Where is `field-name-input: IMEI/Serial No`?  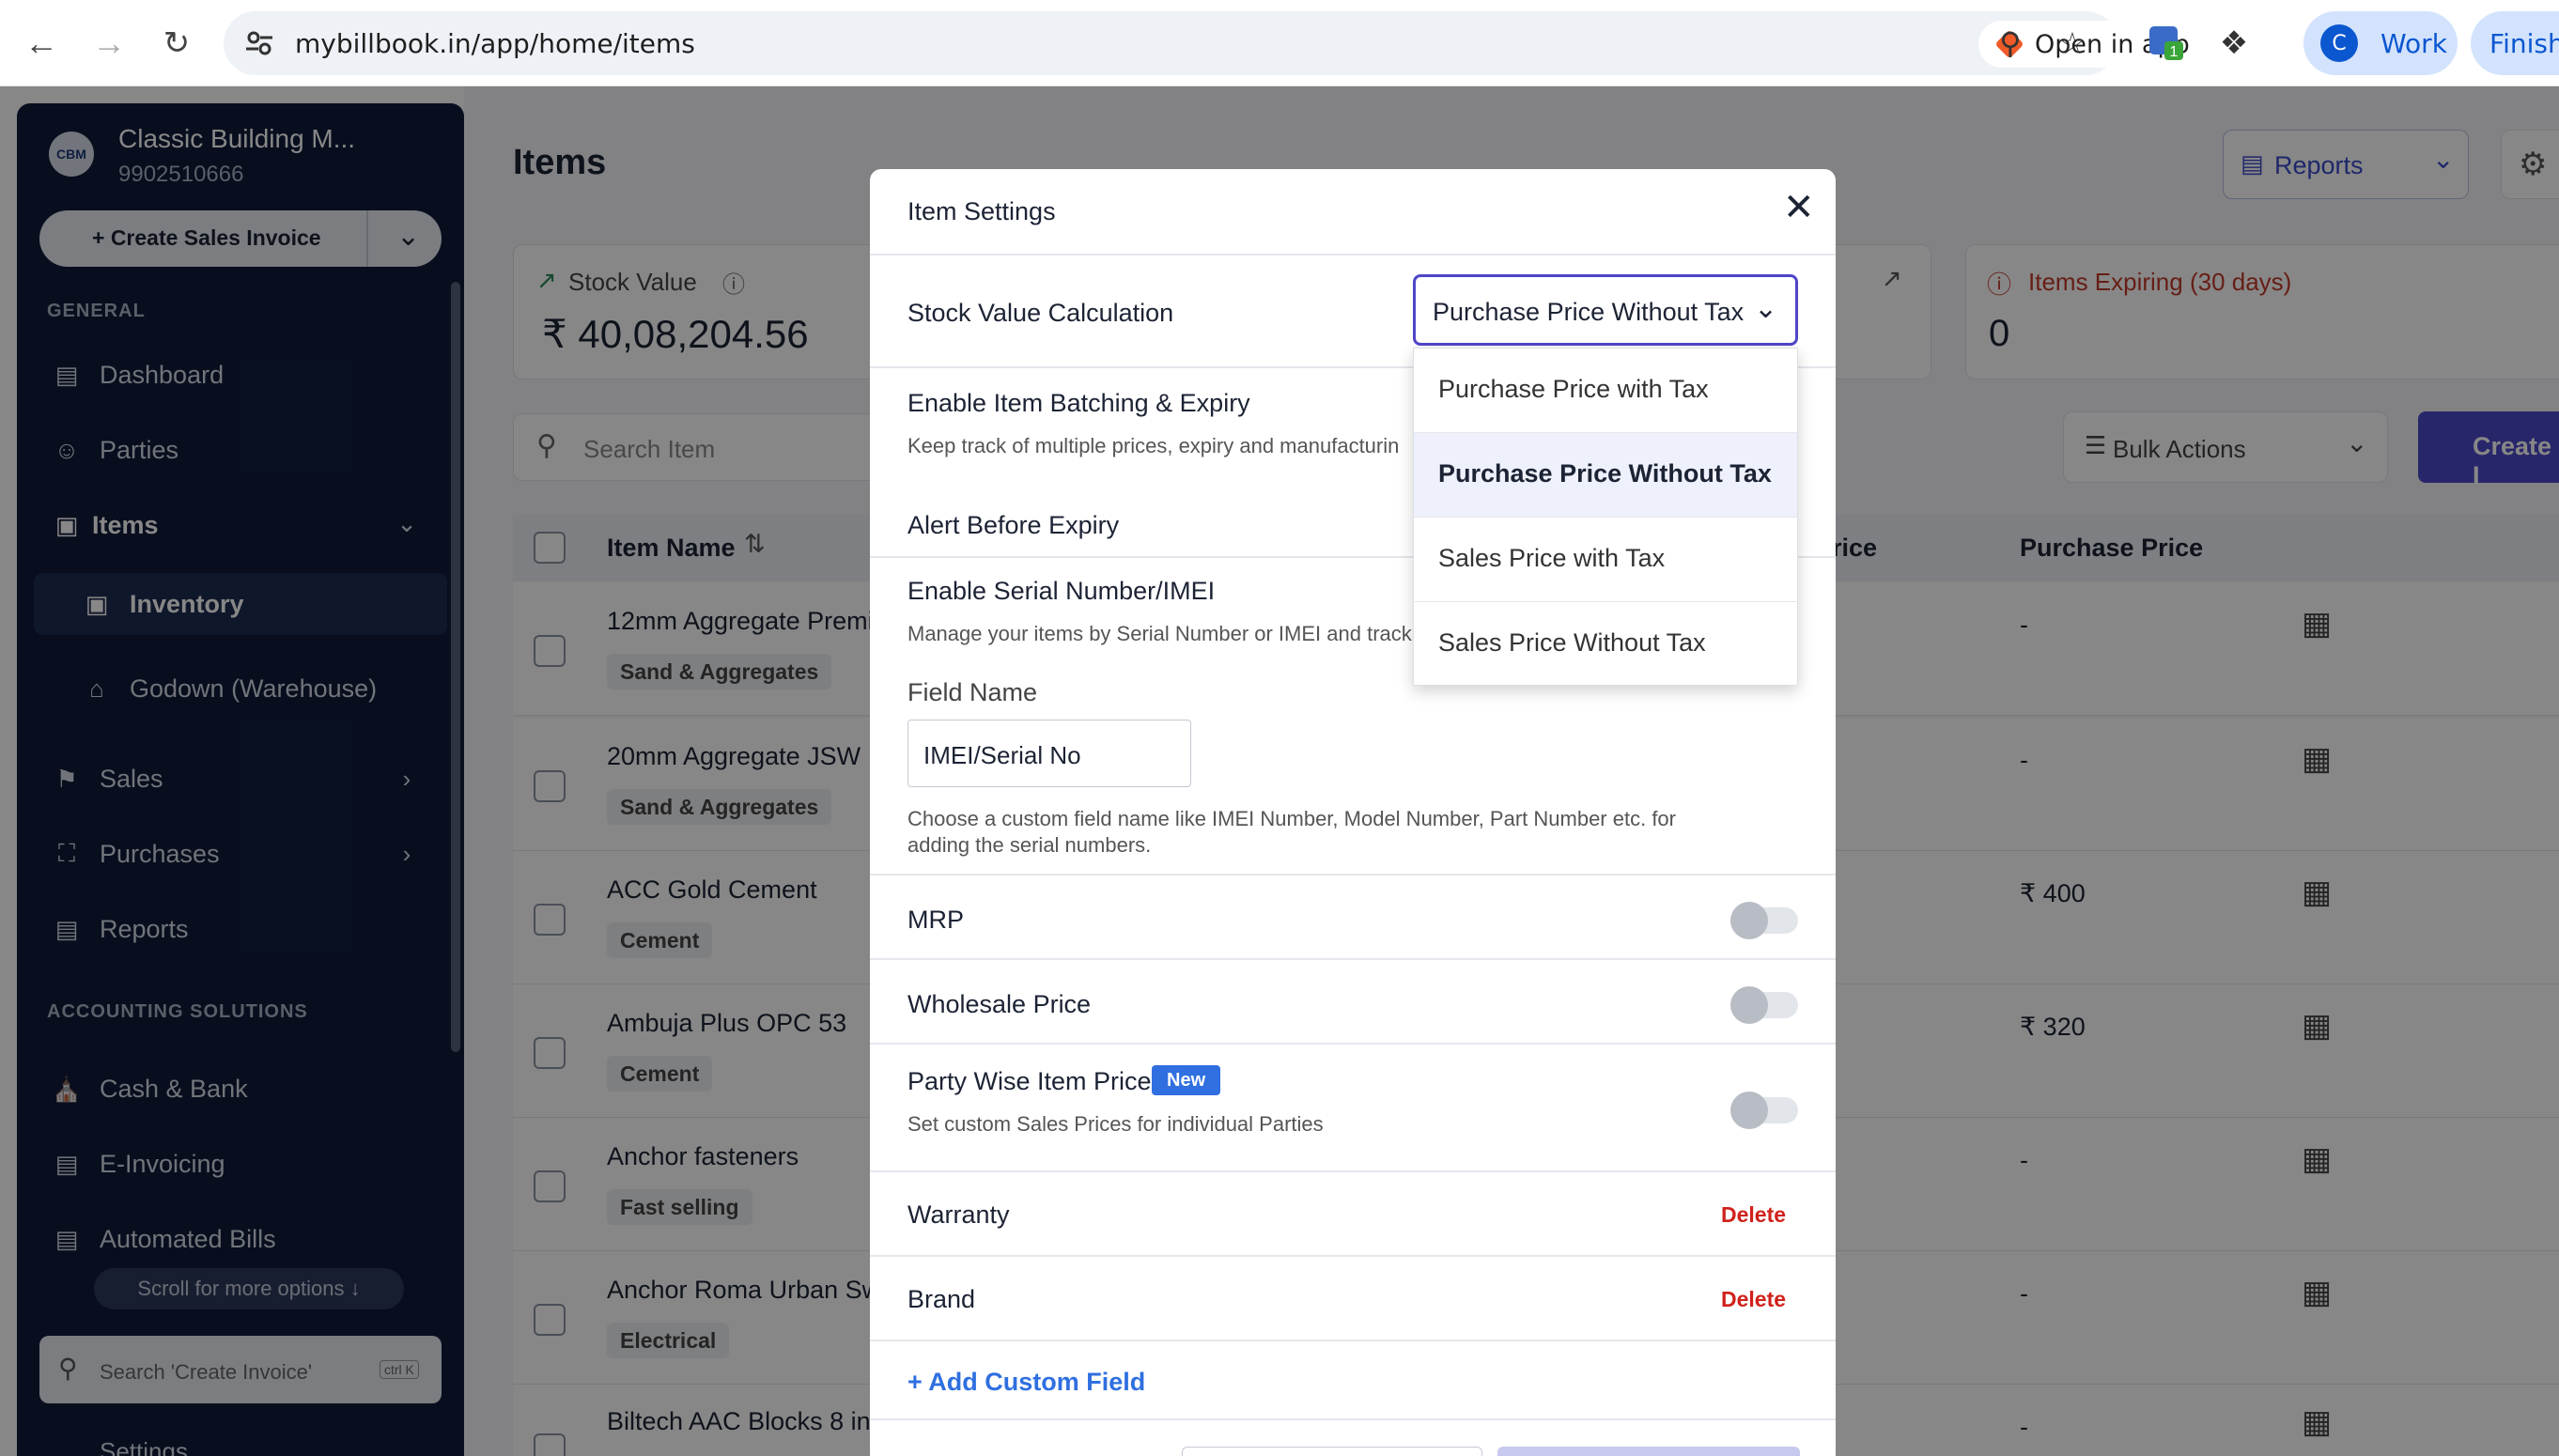 field-name-input: IMEI/Serial No is located at coordinates (1049, 753).